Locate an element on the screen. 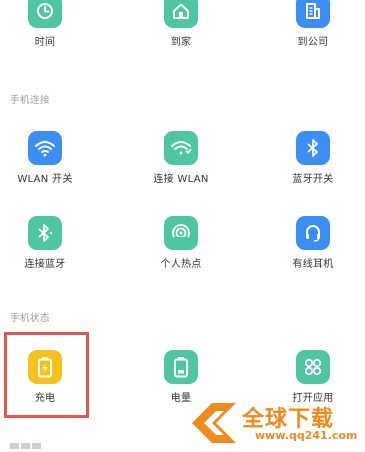  trigger-arrive-office: 到公司 is located at coordinates (313, 24).